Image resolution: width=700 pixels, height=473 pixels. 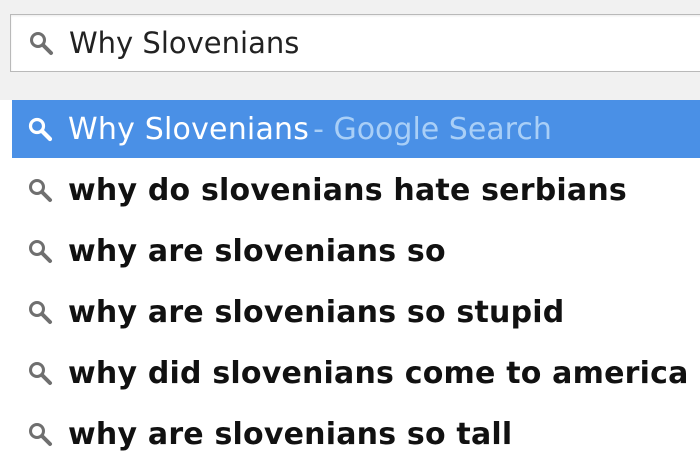 I want to click on suggestion-label: Why Slovenians, so click(x=189, y=129).